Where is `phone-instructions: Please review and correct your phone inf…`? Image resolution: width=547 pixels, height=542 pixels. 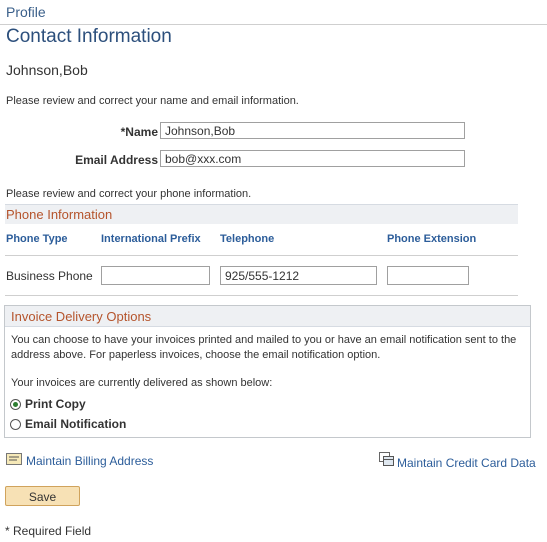 phone-instructions: Please review and correct your phone inf… is located at coordinates (129, 194).